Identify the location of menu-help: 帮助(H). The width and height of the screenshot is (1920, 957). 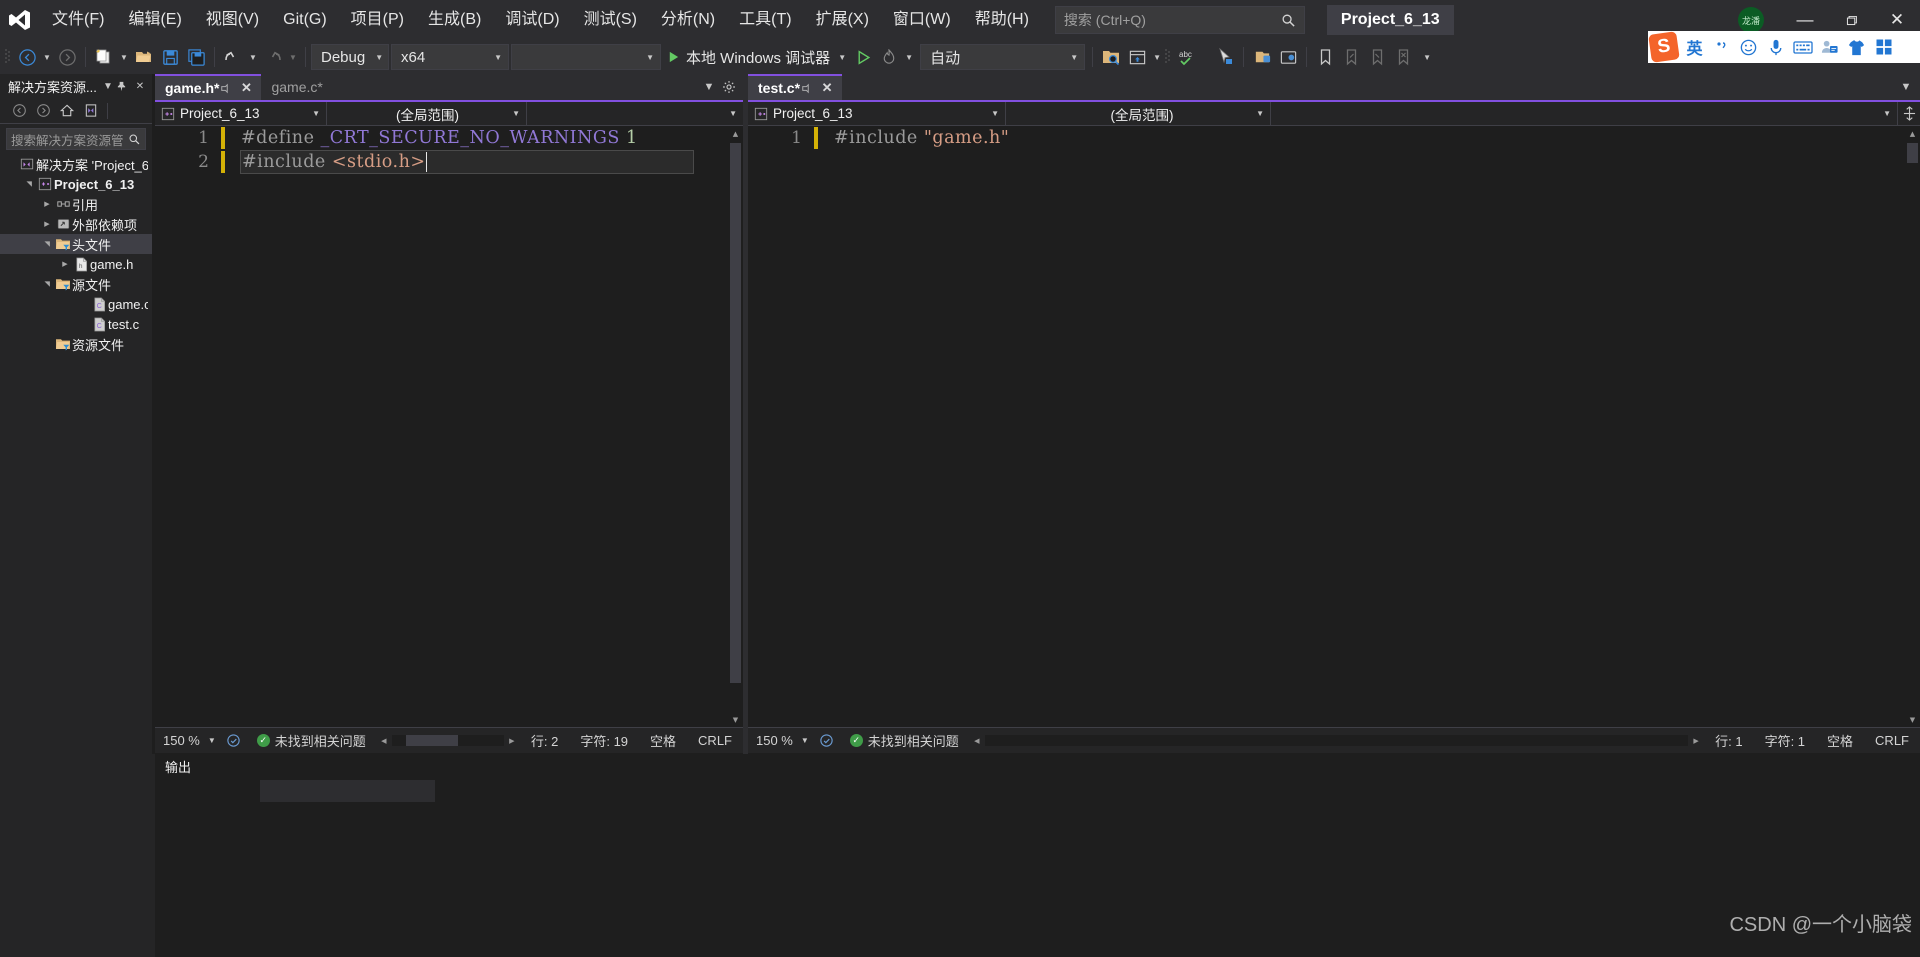
(1002, 20).